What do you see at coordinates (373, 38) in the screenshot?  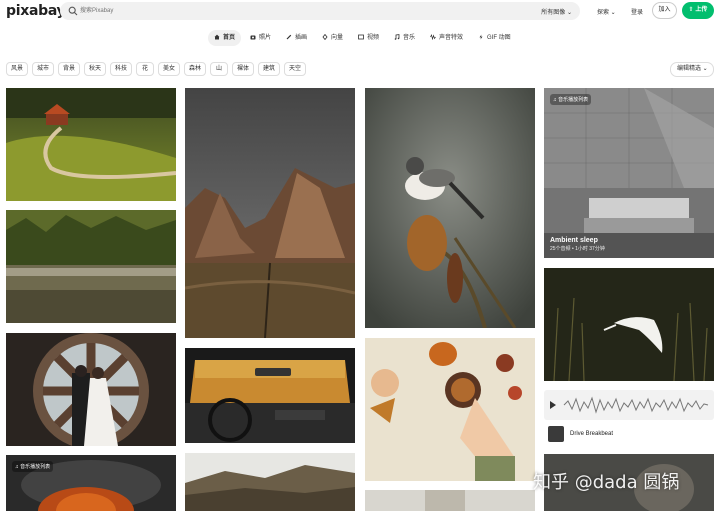 I see `tab-label: 视频` at bounding box center [373, 38].